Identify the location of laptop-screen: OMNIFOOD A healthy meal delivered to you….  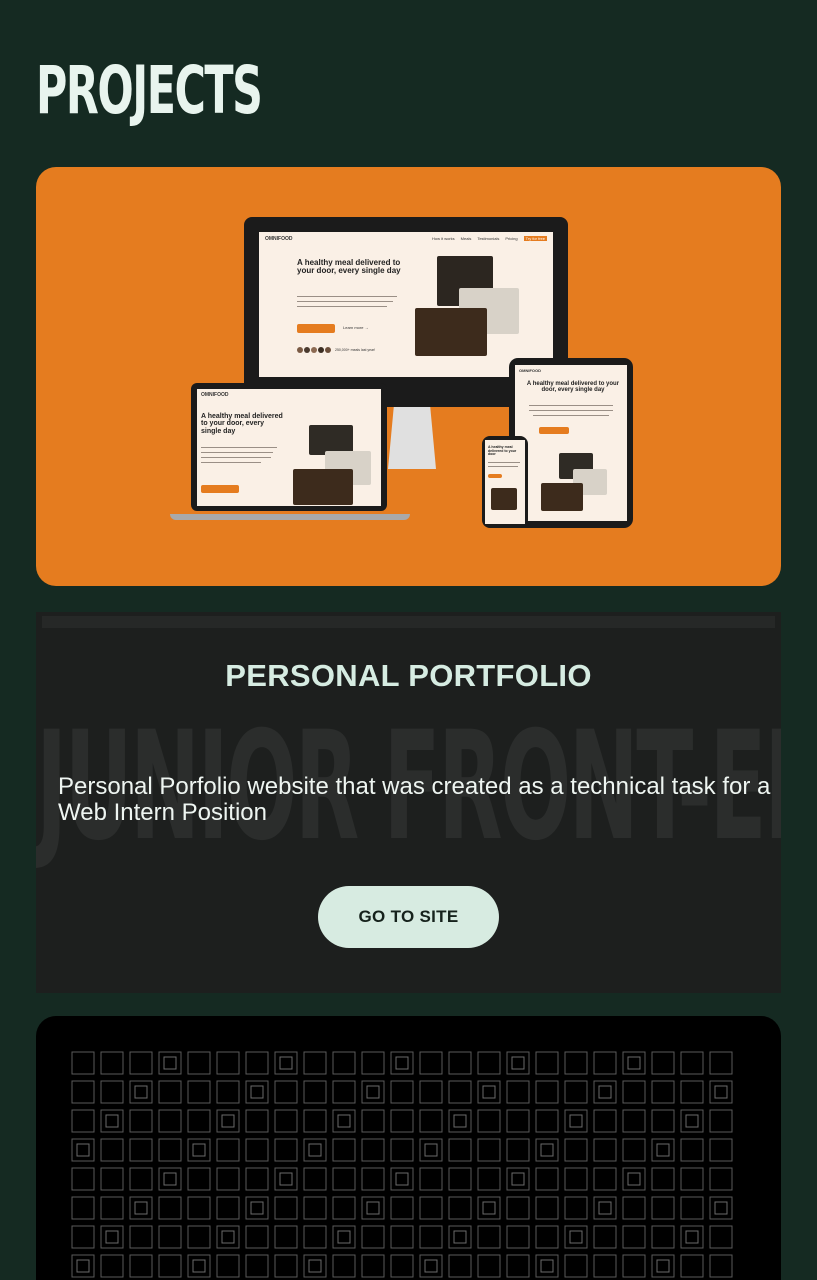
(289, 447).